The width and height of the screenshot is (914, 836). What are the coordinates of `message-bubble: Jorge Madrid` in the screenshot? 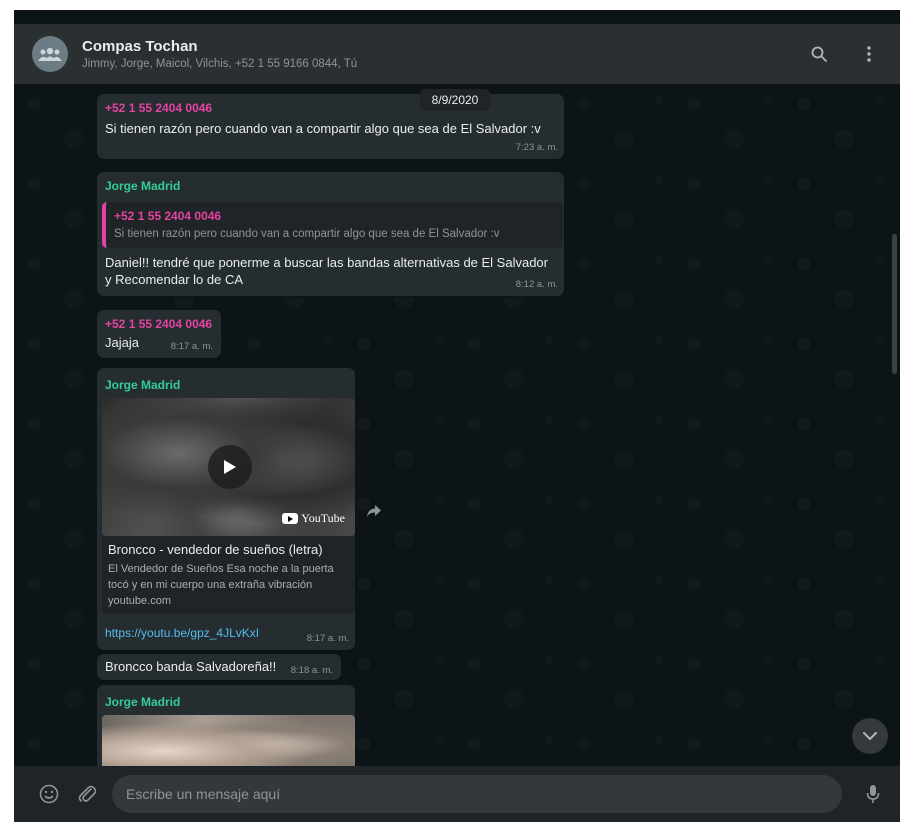 It's located at (226, 725).